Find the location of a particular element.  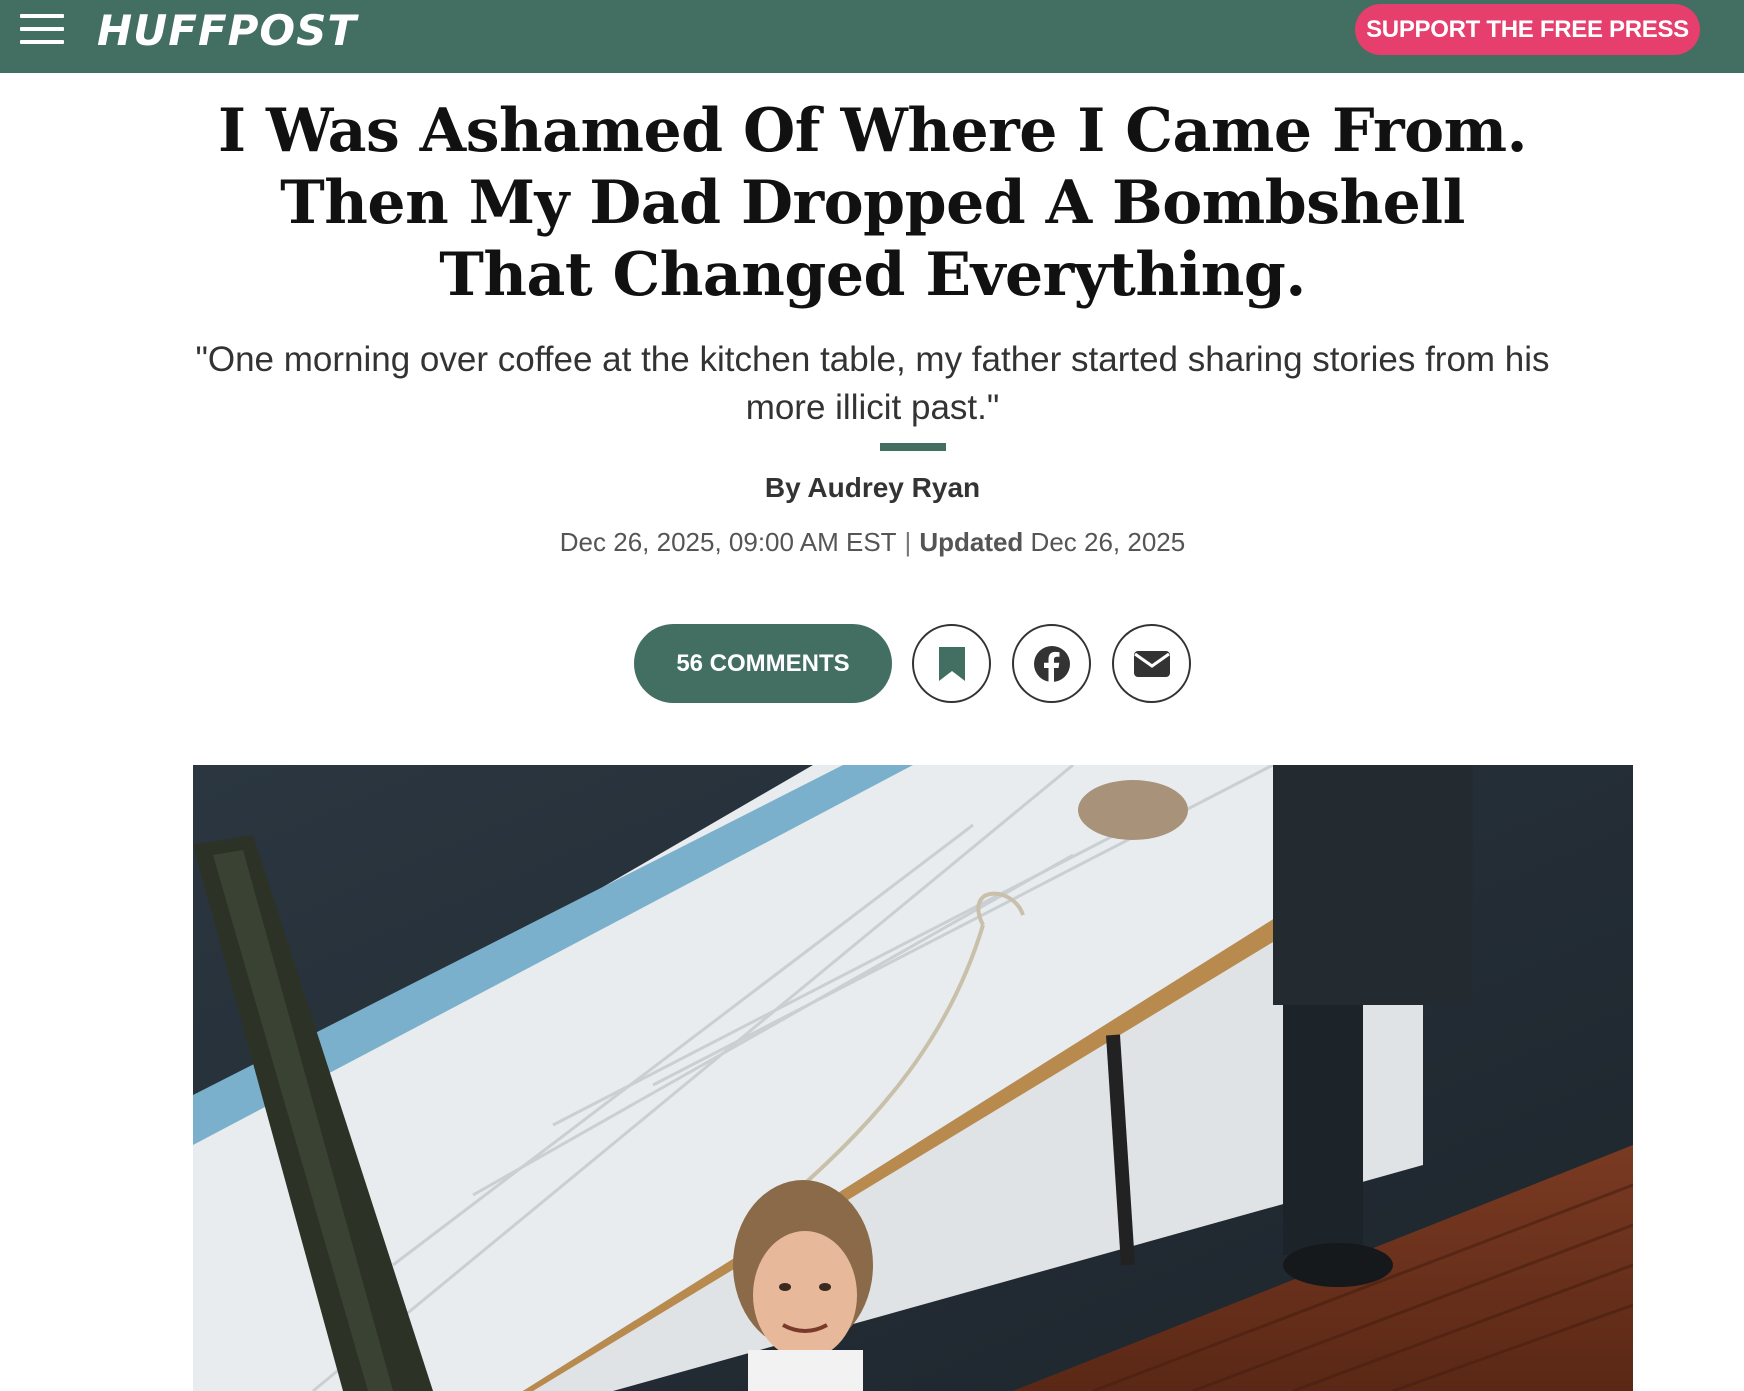

email-icon is located at coordinates (1151, 663).